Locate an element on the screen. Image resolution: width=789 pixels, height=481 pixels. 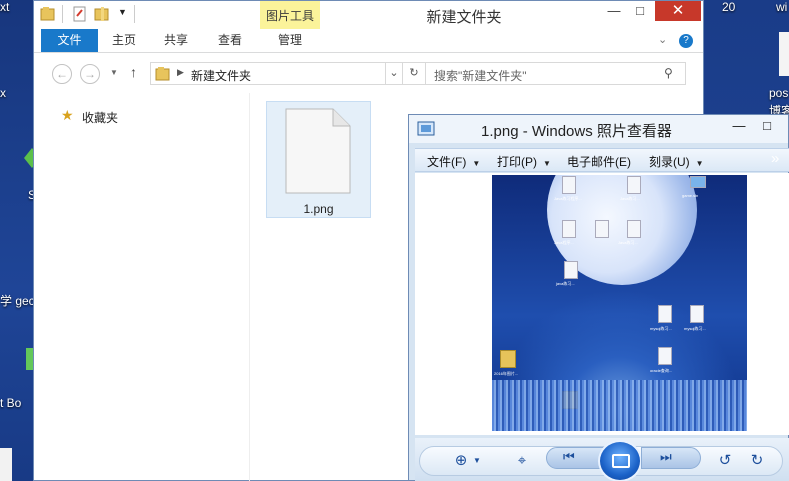
recent-locations-icon: ▼ is located at coordinates (114, 72).